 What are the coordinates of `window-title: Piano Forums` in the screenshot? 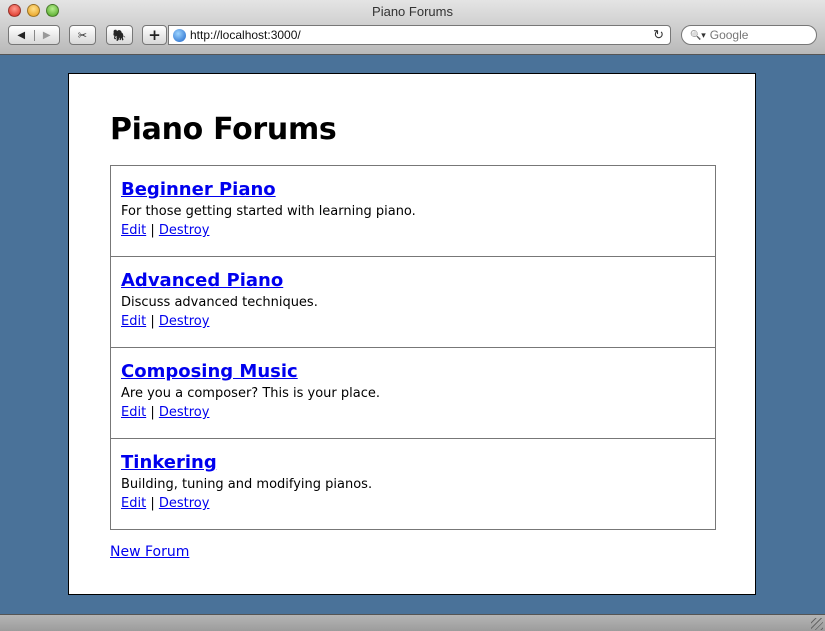 It's located at (412, 11).